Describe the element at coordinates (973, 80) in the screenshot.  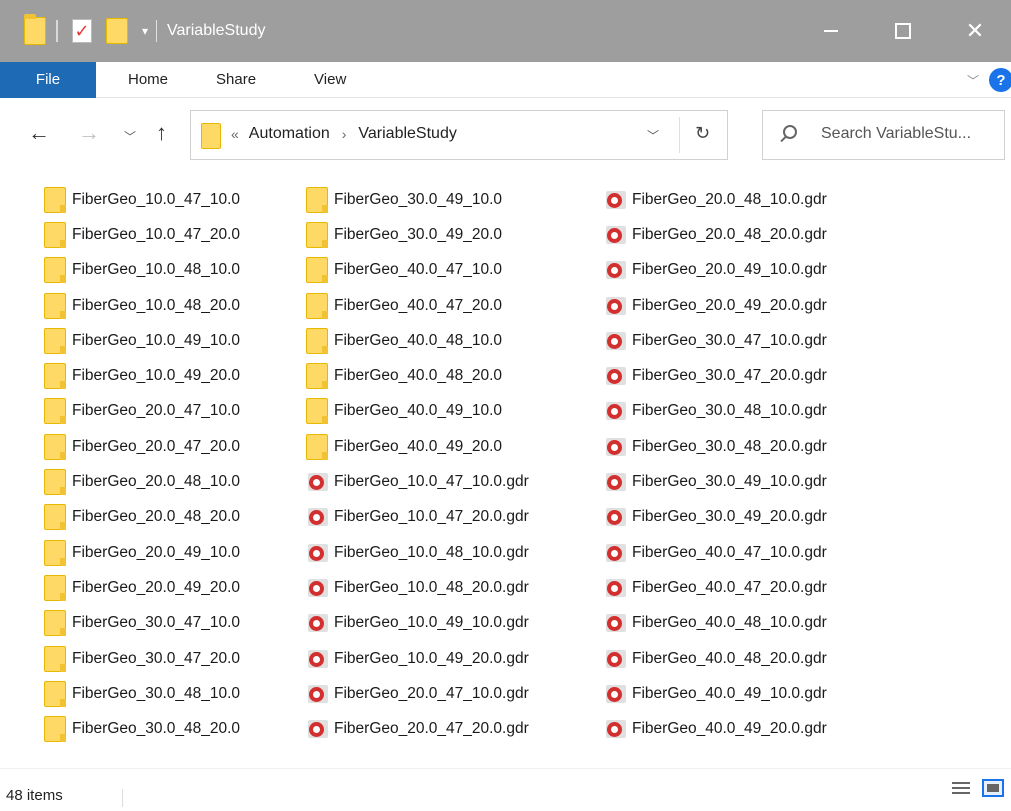
I see `expand-ribbon-icon: ﹀` at that location.